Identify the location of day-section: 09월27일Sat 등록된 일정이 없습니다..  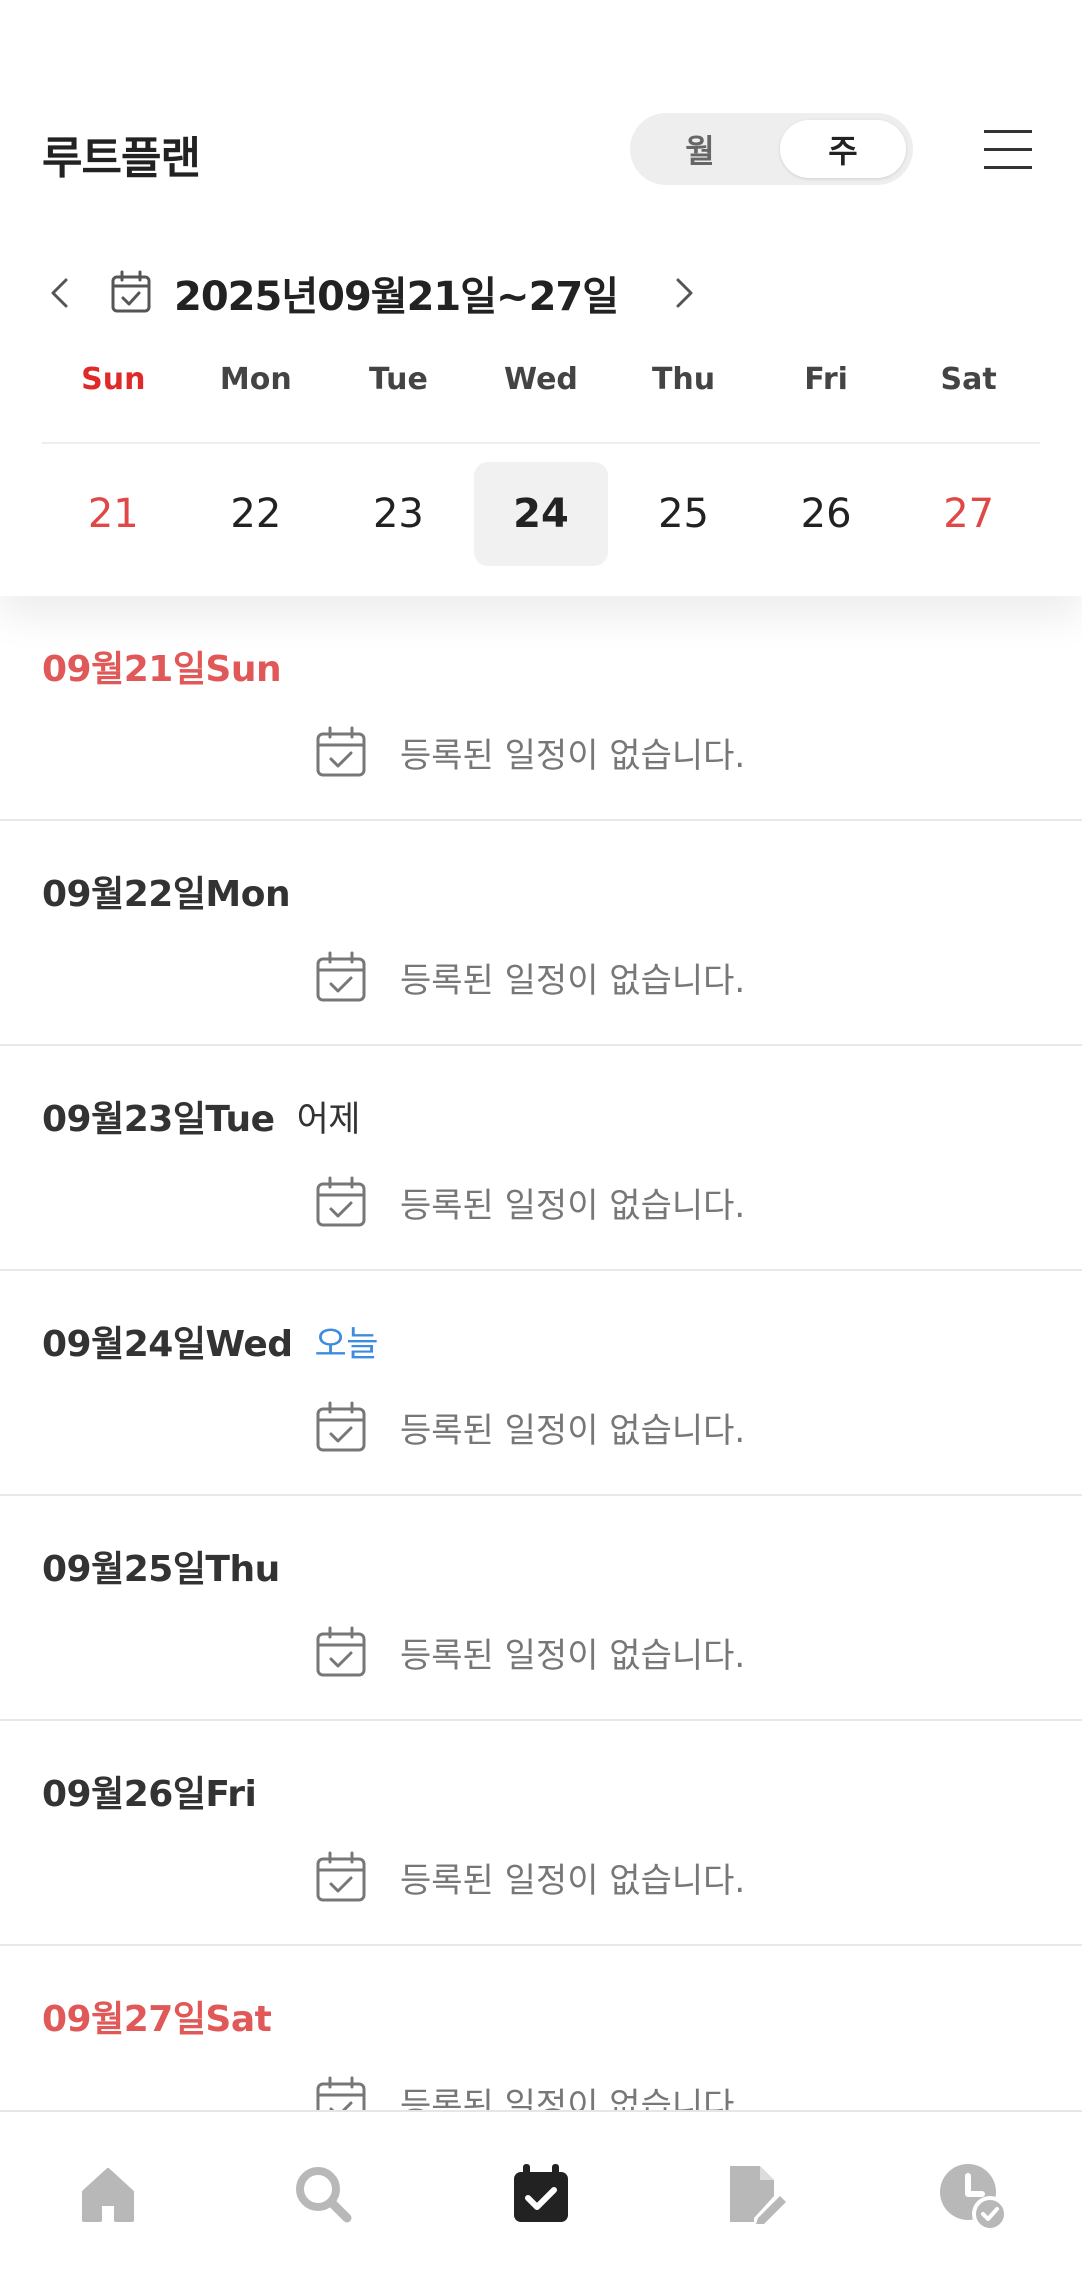
(541, 2028).